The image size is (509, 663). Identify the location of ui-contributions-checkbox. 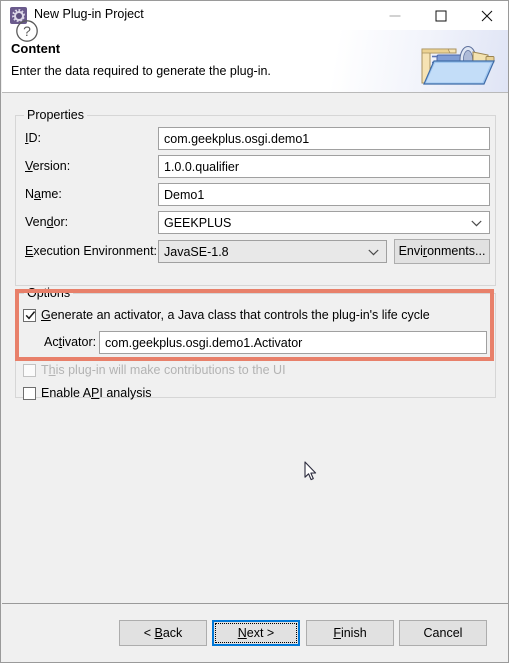
(29, 370).